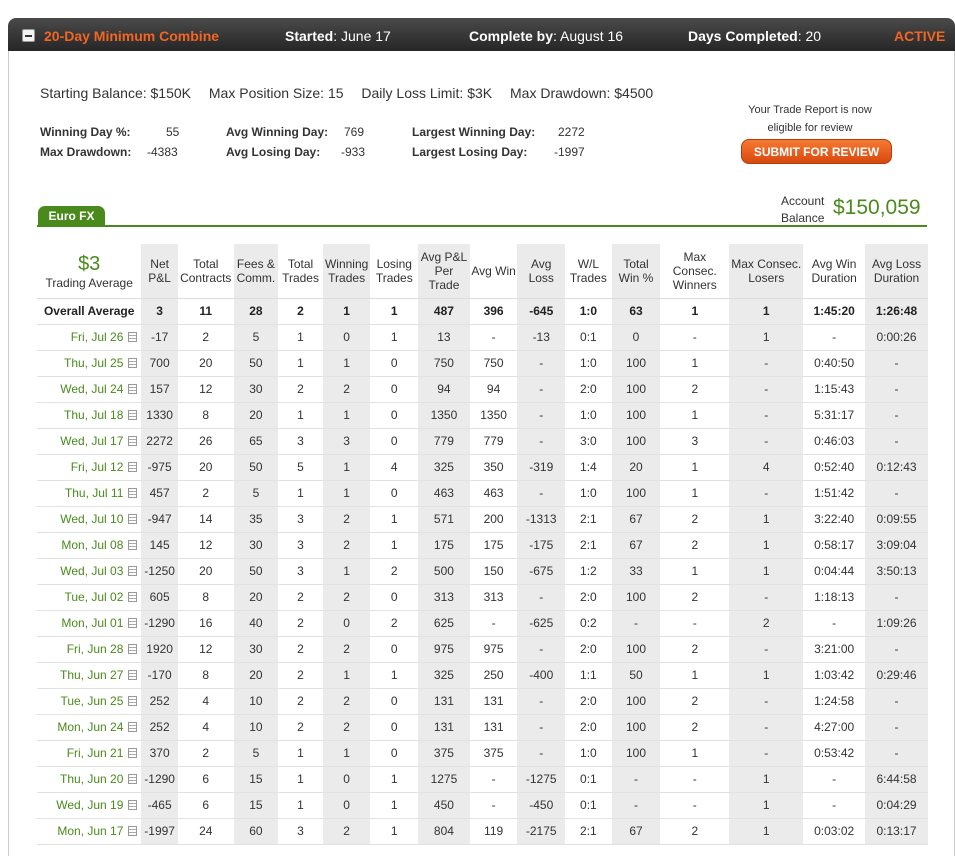  I want to click on max-drawdown-limit: Max Drawdown: $4500, so click(582, 93).